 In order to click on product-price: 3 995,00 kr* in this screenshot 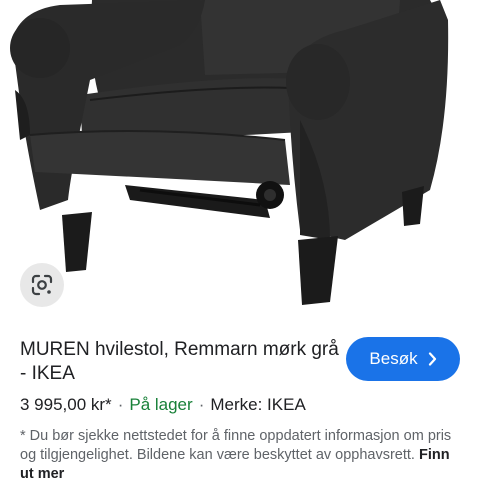, I will do `click(66, 404)`.